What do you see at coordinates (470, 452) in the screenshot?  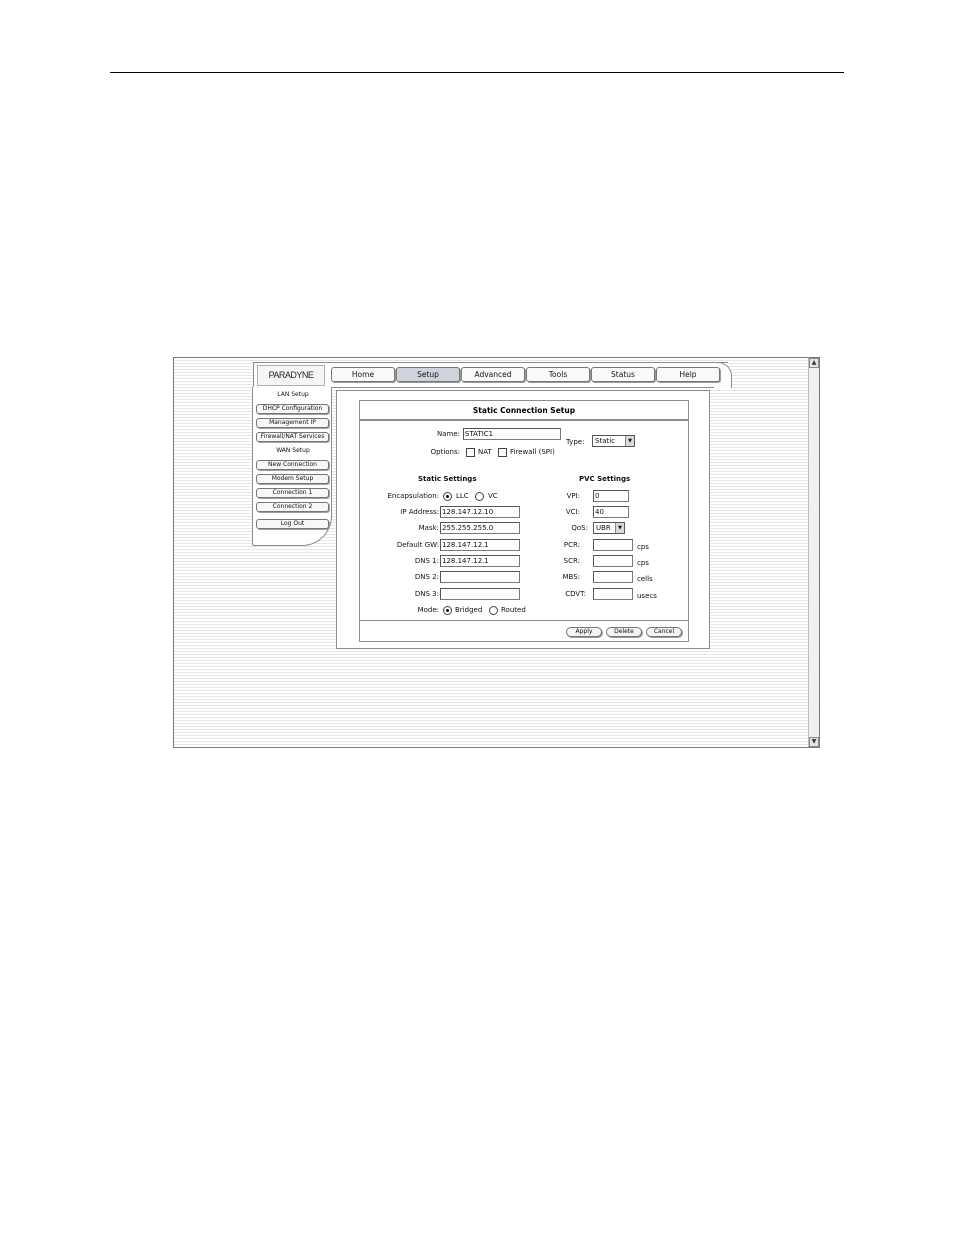 I see `nat-checkbox` at bounding box center [470, 452].